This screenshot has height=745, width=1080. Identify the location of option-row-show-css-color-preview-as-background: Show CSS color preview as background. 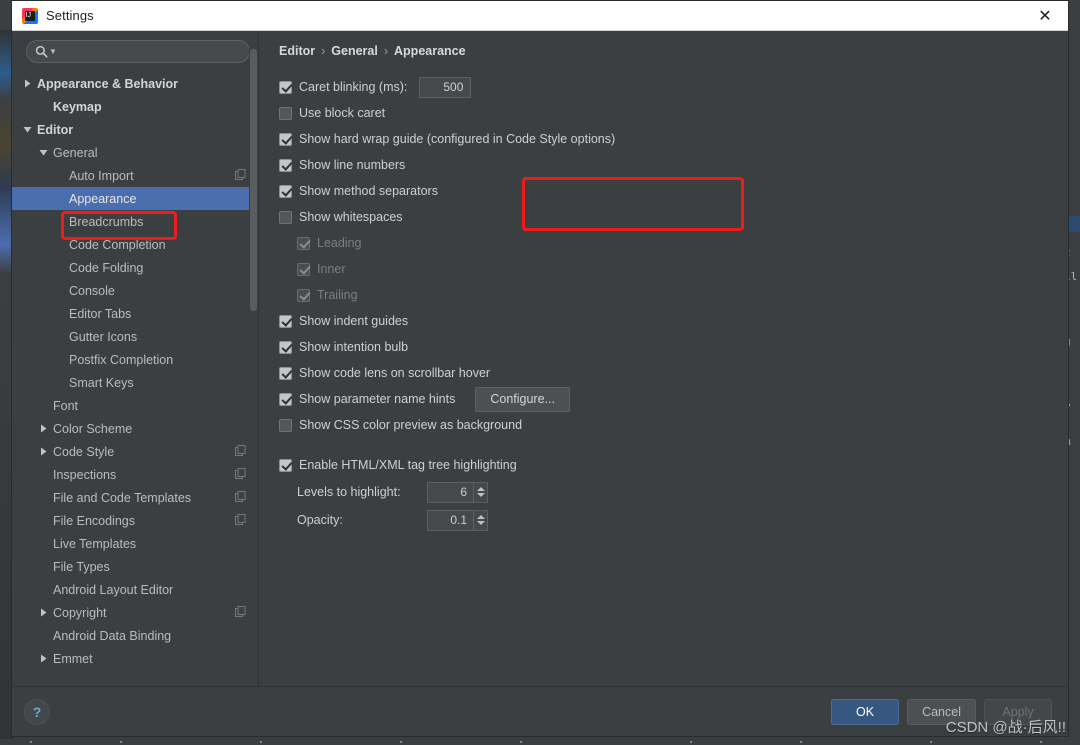
(673, 425).